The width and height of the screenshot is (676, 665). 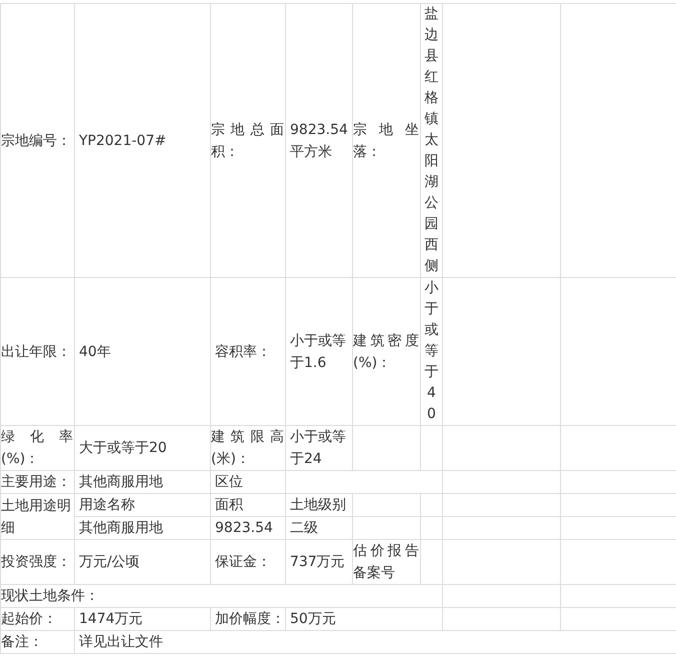 What do you see at coordinates (36, 562) in the screenshot?
I see `table-cell: 投资强度：` at bounding box center [36, 562].